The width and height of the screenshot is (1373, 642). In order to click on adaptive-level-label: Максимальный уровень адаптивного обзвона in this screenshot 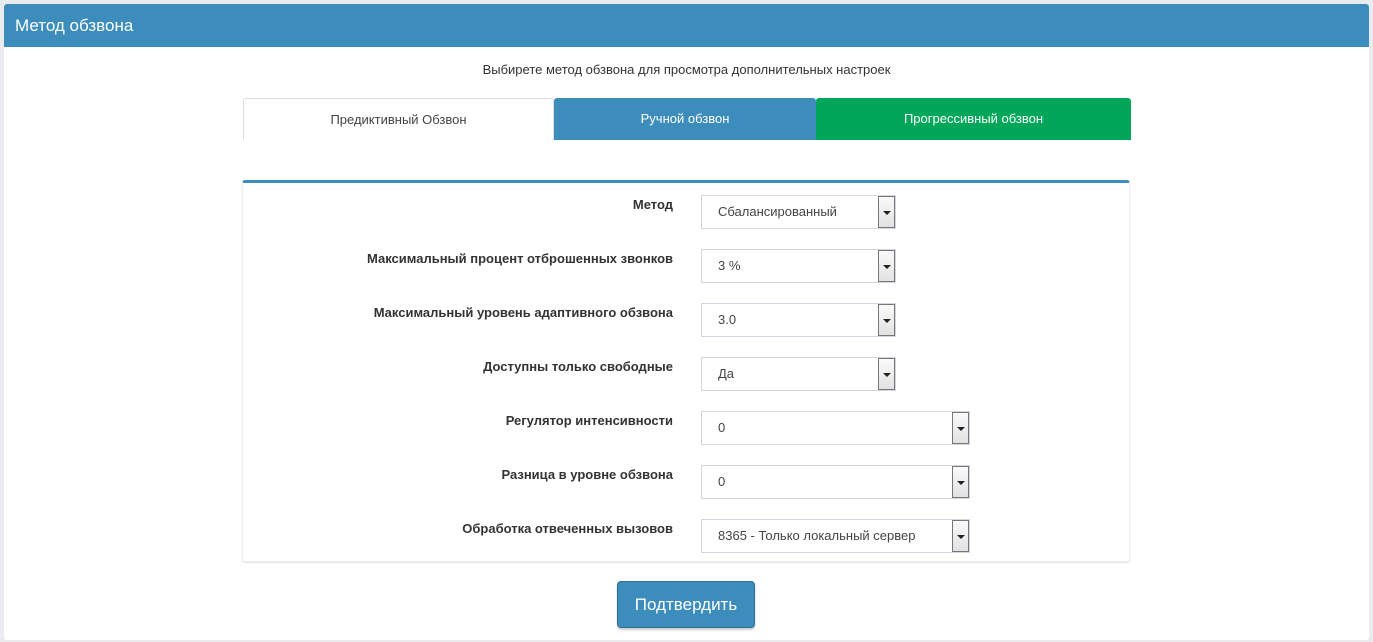, I will do `click(523, 312)`.